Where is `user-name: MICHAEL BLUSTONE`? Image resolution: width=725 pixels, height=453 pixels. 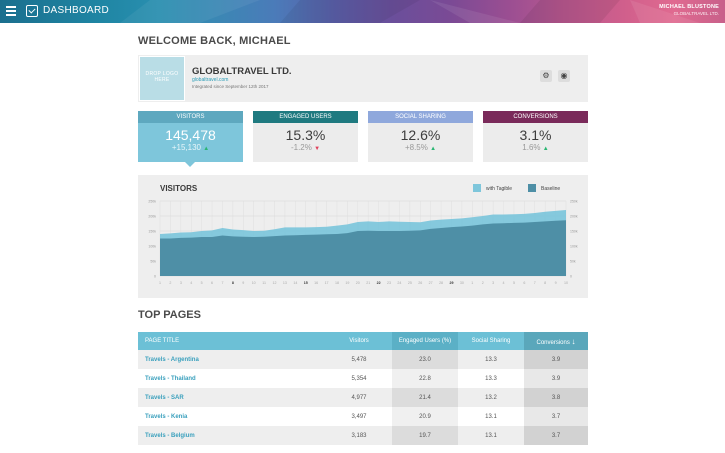
user-name: MICHAEL BLUSTONE is located at coordinates (689, 7).